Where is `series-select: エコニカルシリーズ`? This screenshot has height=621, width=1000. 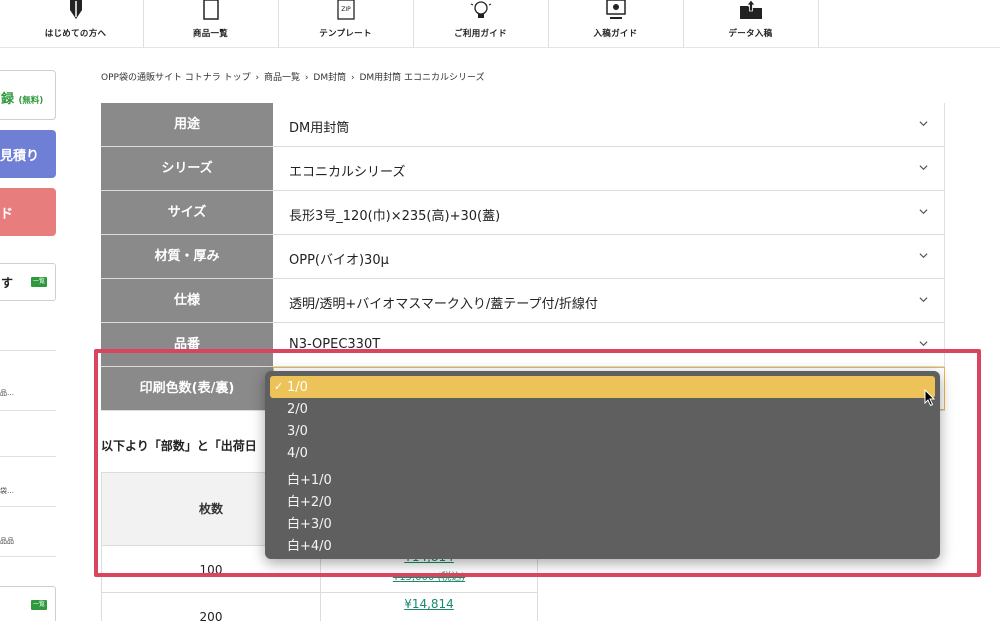
series-select: エコニカルシリーズ is located at coordinates (609, 168).